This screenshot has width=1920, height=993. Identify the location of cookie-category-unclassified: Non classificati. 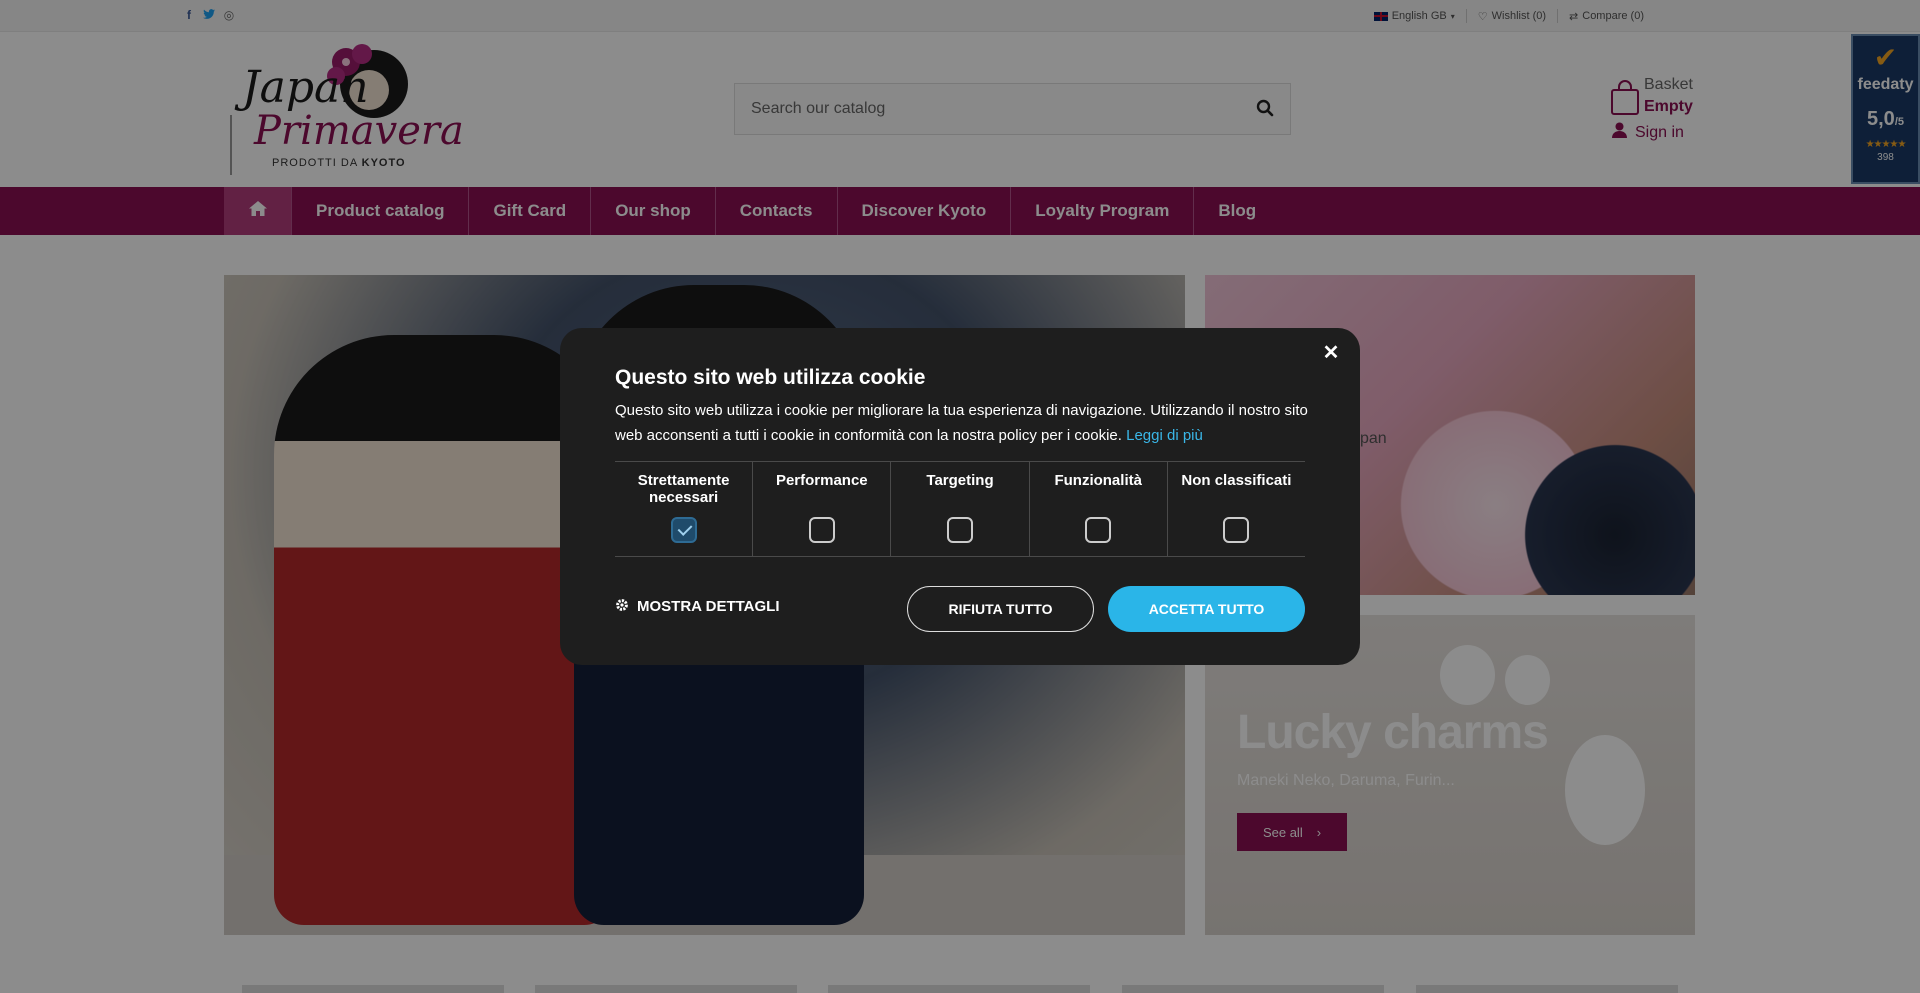
(1236, 509).